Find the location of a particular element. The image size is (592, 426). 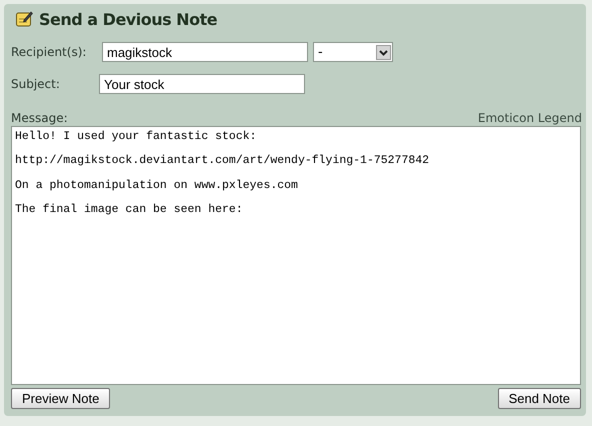

send-button: Send Note is located at coordinates (539, 398).